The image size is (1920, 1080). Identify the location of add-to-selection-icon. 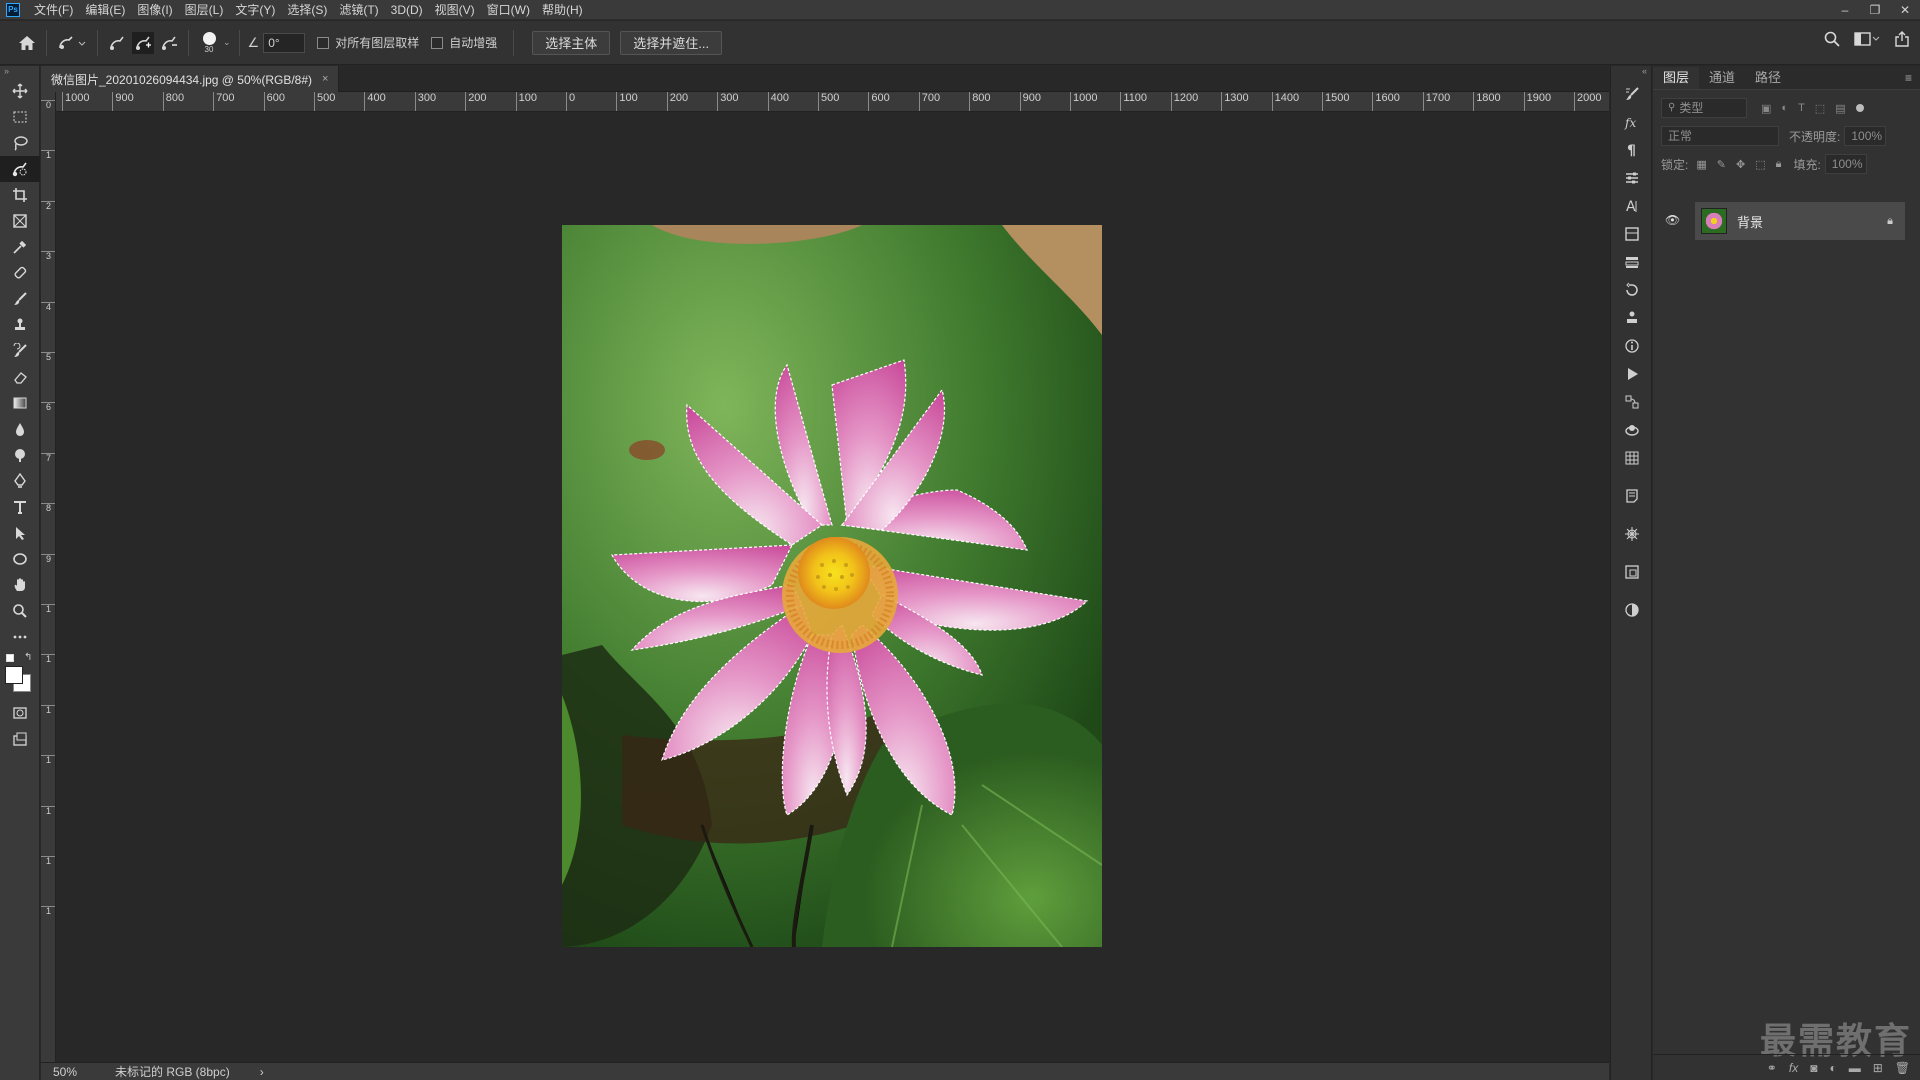
(143, 42).